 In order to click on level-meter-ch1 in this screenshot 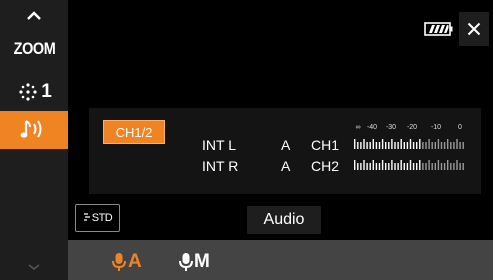, I will do `click(409, 144)`.